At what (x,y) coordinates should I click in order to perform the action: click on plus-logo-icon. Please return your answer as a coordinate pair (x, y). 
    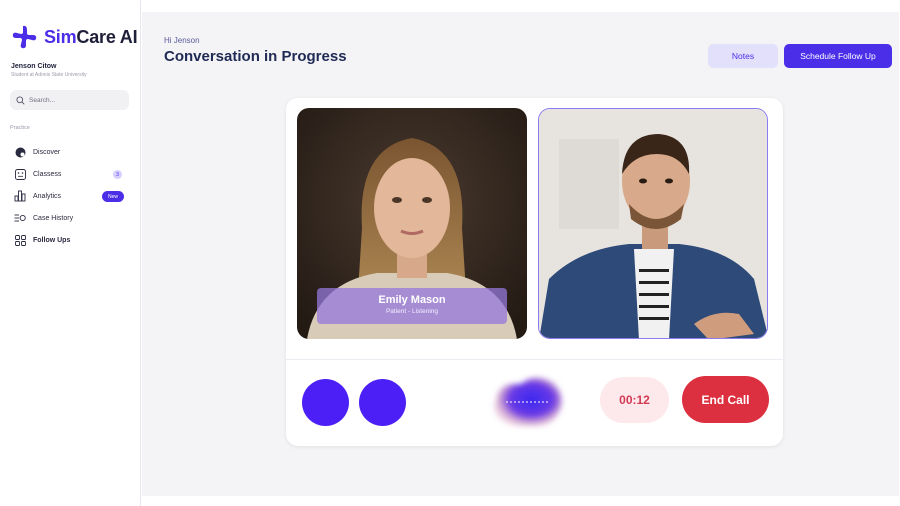
    Looking at the image, I should click on (24, 37).